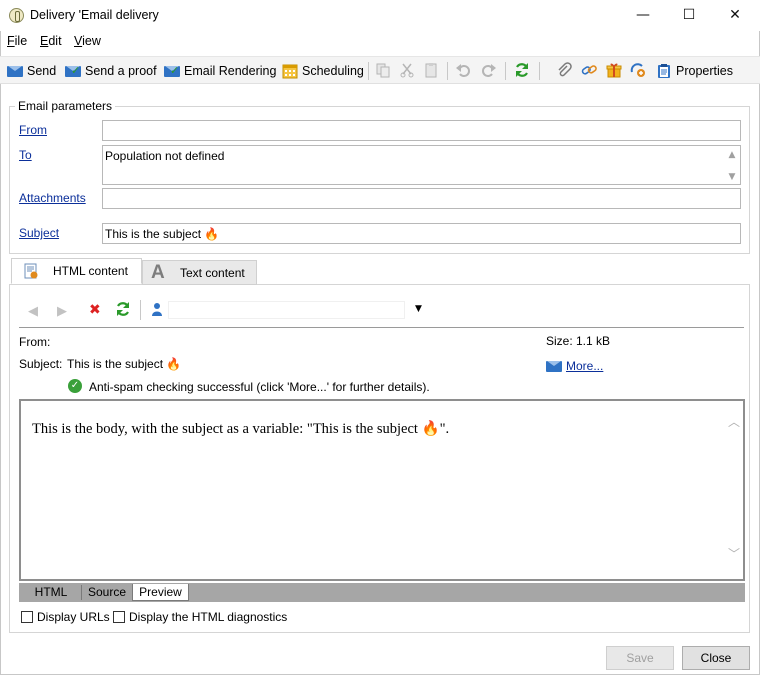 This screenshot has width=760, height=675. I want to click on recipient-combo, so click(286, 310).